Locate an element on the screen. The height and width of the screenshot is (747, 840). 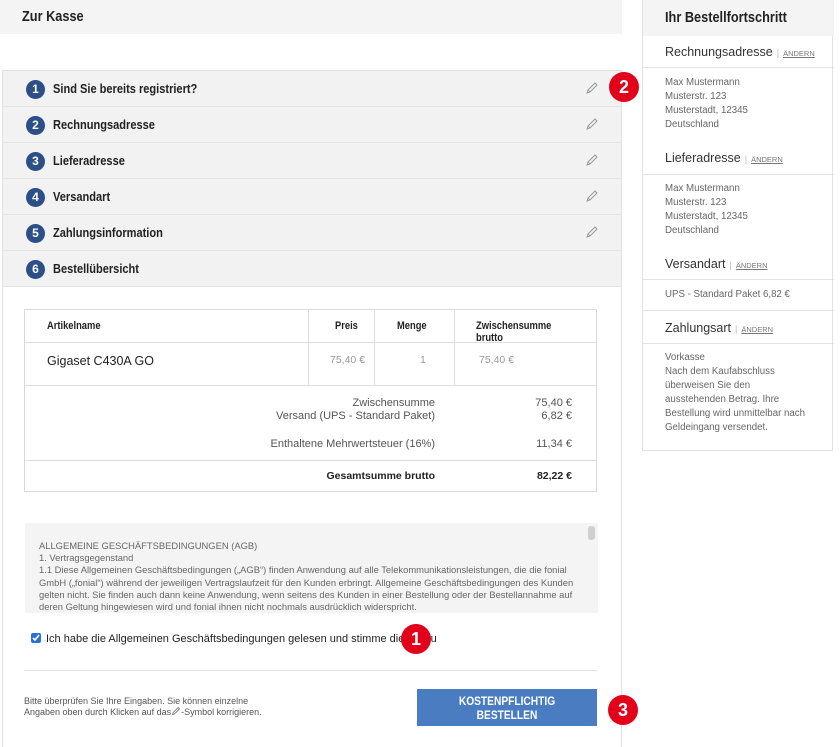
step-label: Zahlungsinformation is located at coordinates (108, 232).